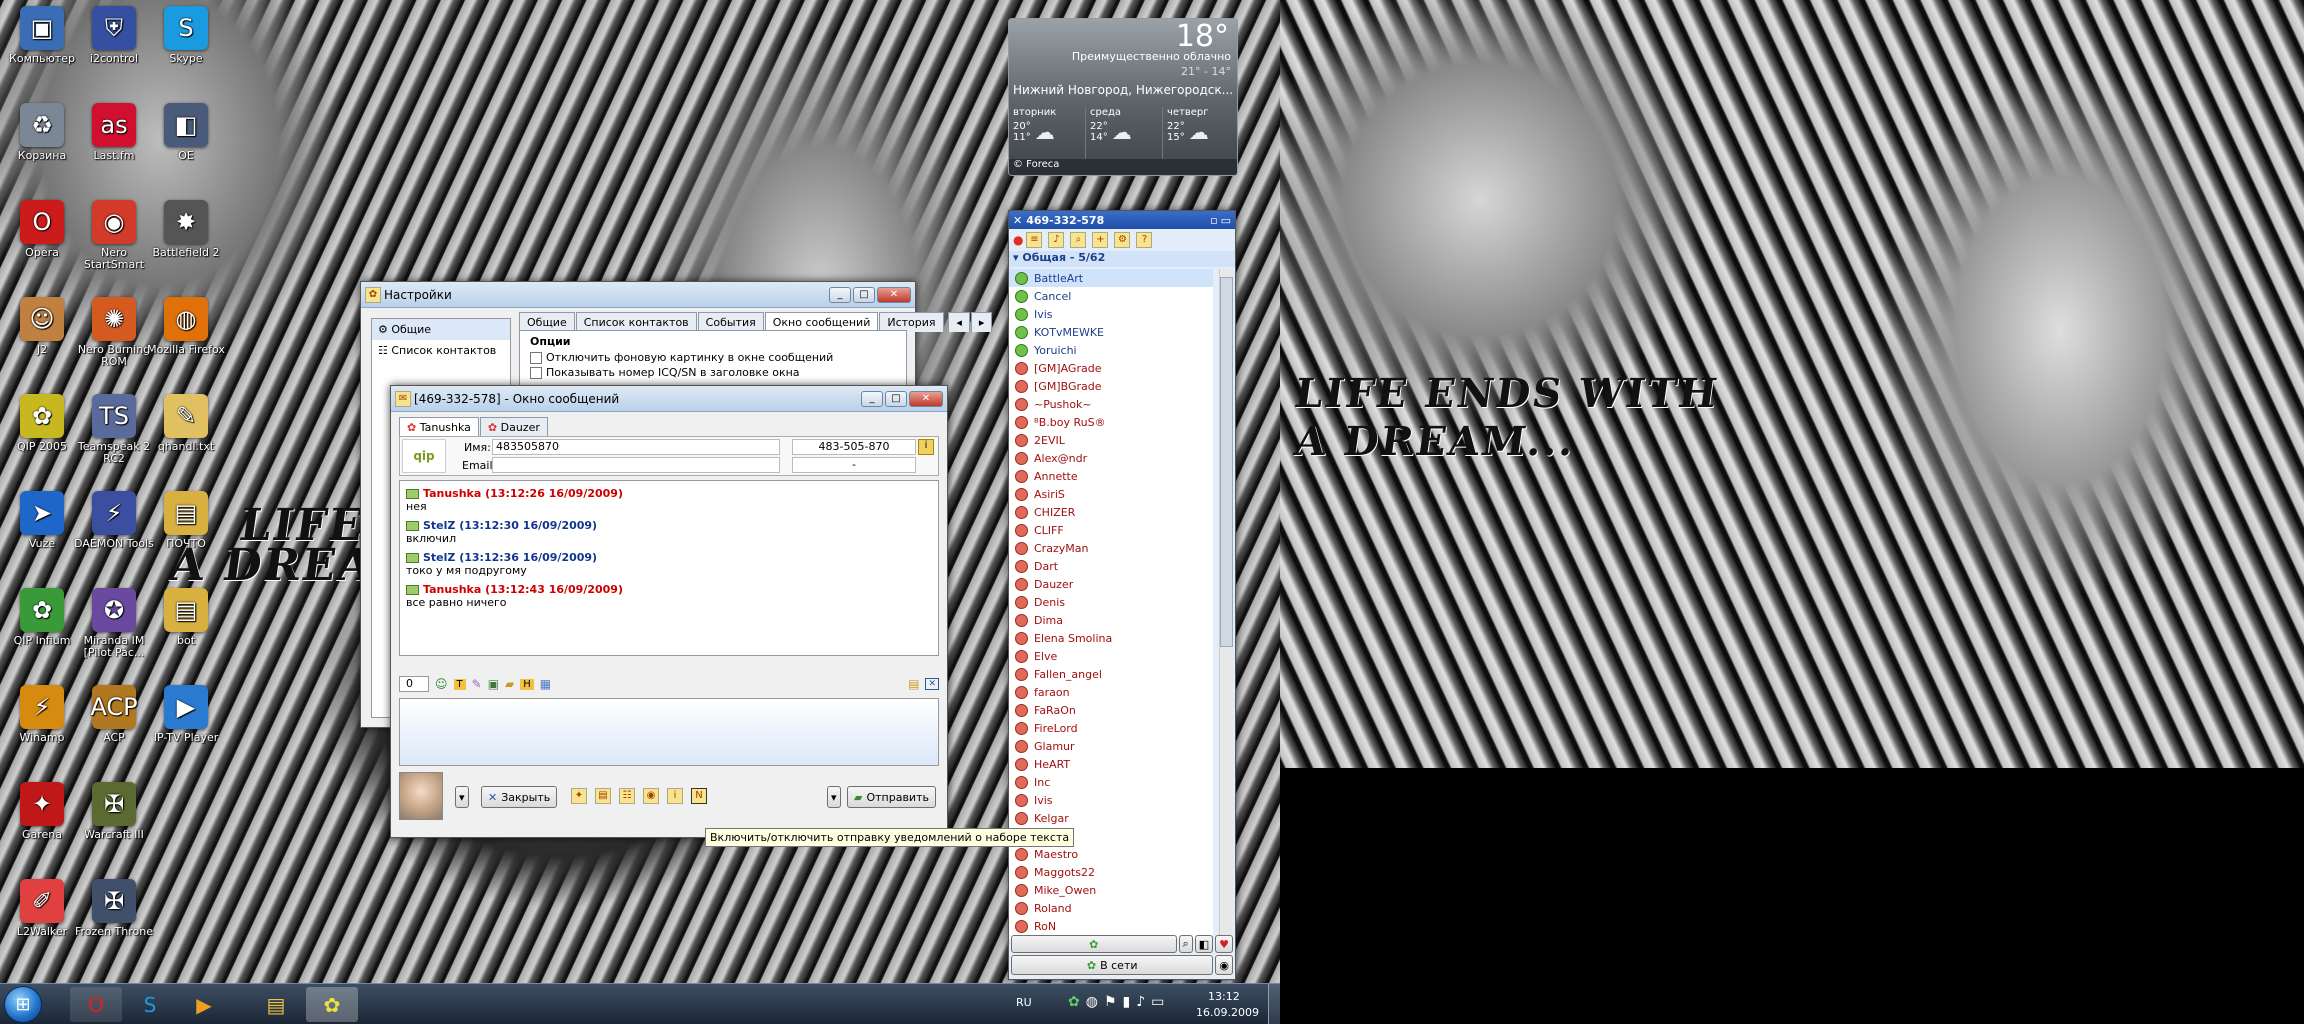 This screenshot has width=2304, height=1024. What do you see at coordinates (1111, 314) in the screenshot?
I see `contact-item: Ivis` at bounding box center [1111, 314].